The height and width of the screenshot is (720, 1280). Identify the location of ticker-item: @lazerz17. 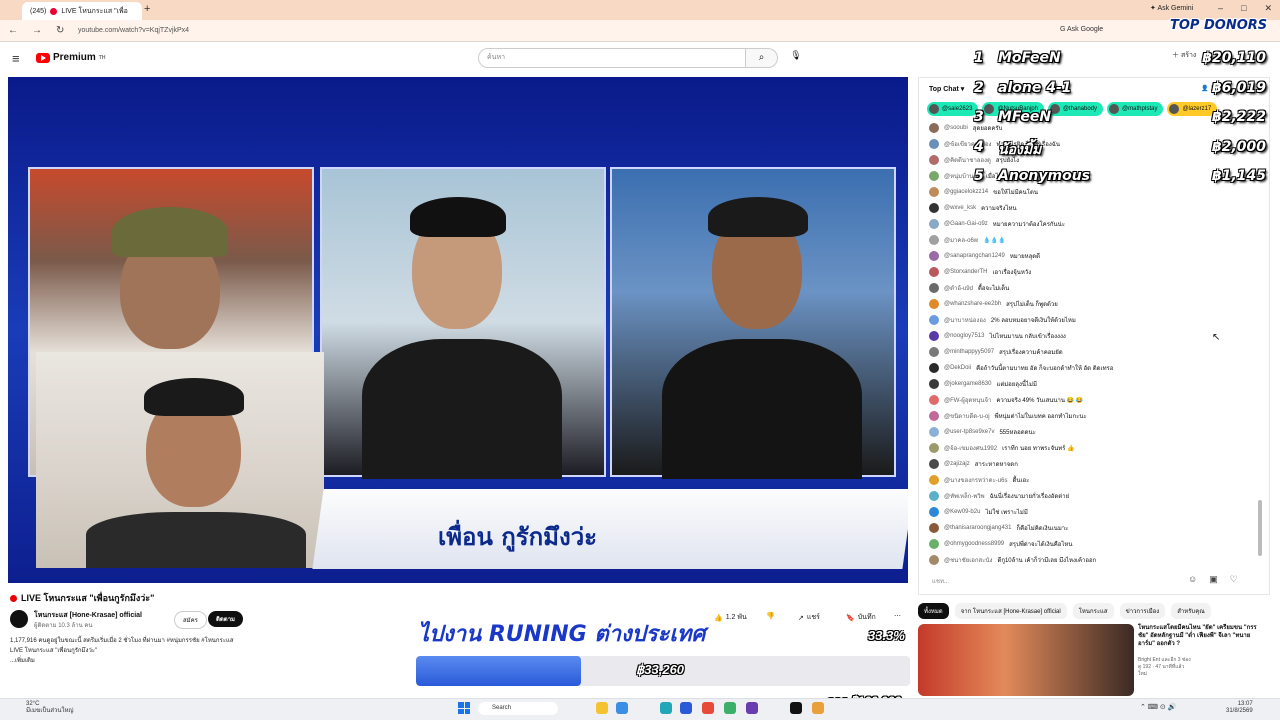
(1192, 109).